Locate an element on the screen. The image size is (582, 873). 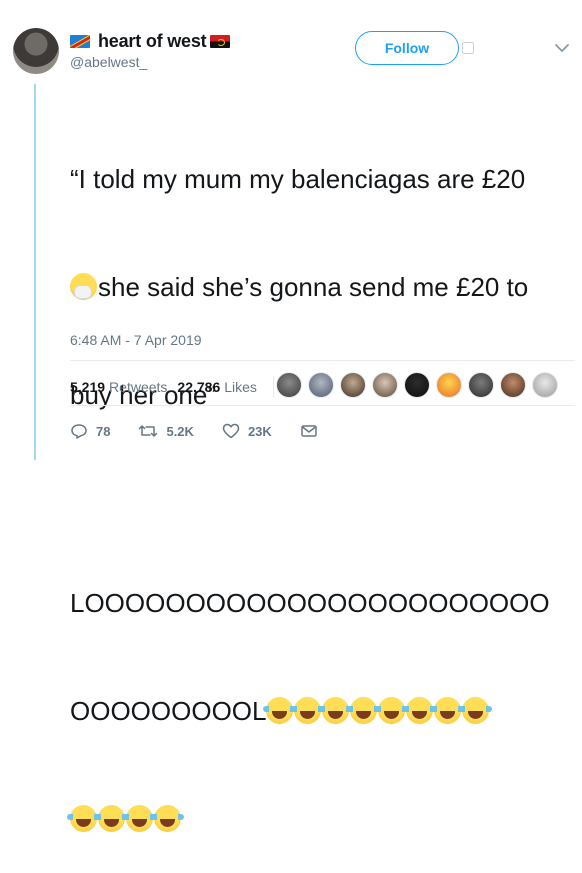
retweet-count: 5.2K is located at coordinates (180, 431).